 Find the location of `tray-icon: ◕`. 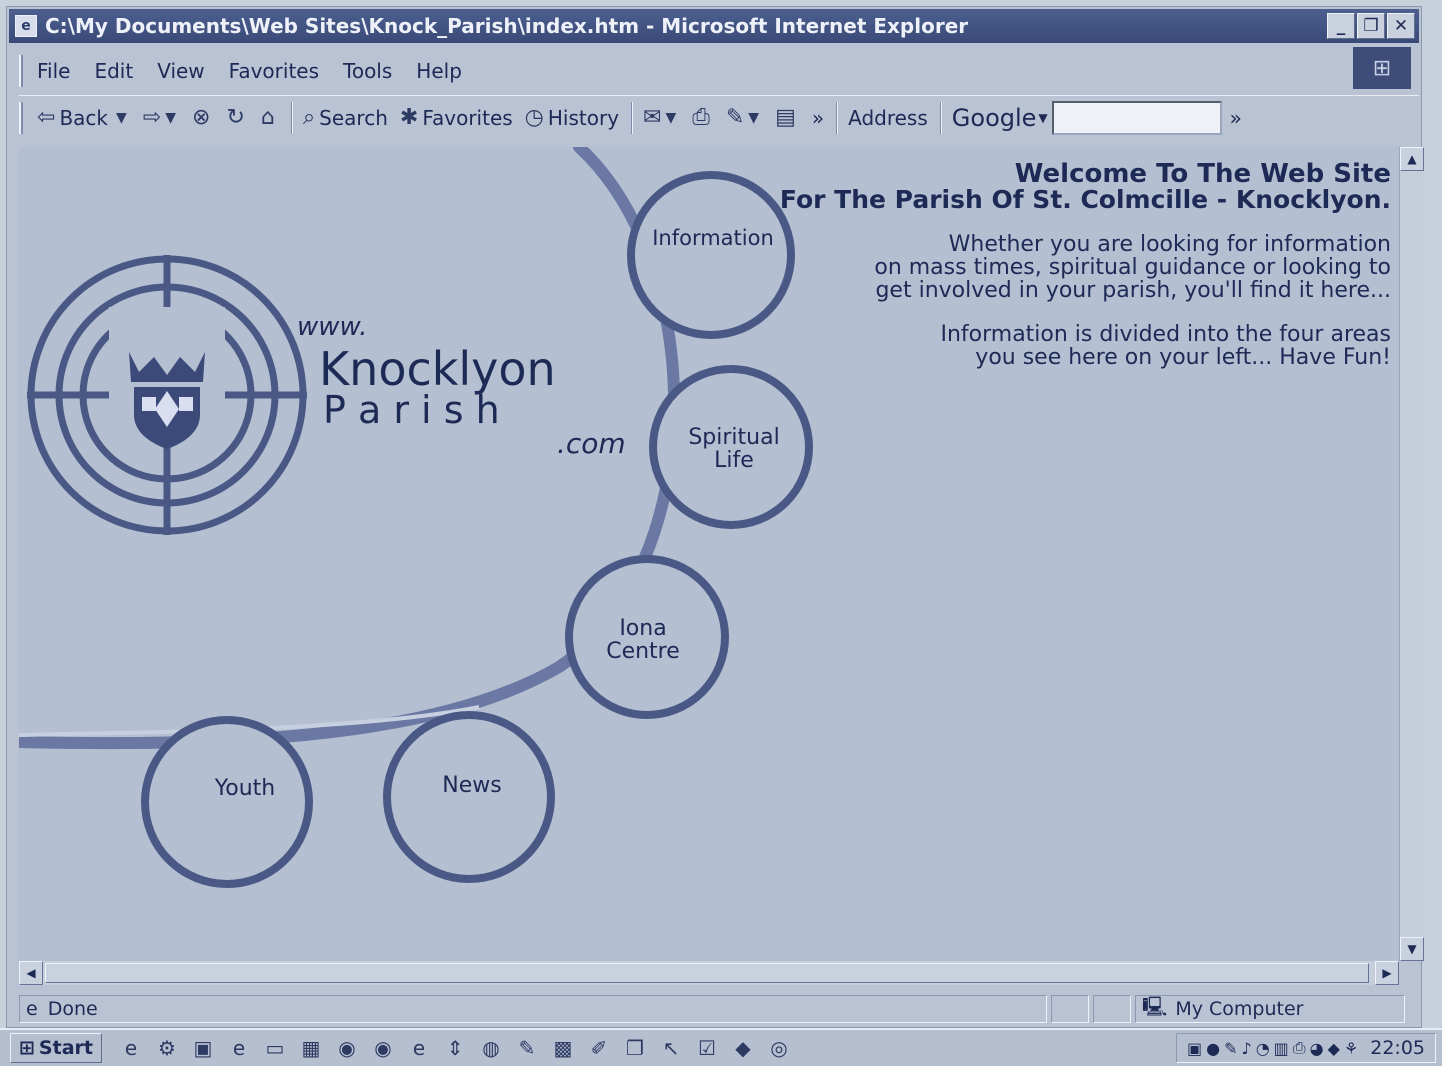

tray-icon: ◕ is located at coordinates (1317, 1048).